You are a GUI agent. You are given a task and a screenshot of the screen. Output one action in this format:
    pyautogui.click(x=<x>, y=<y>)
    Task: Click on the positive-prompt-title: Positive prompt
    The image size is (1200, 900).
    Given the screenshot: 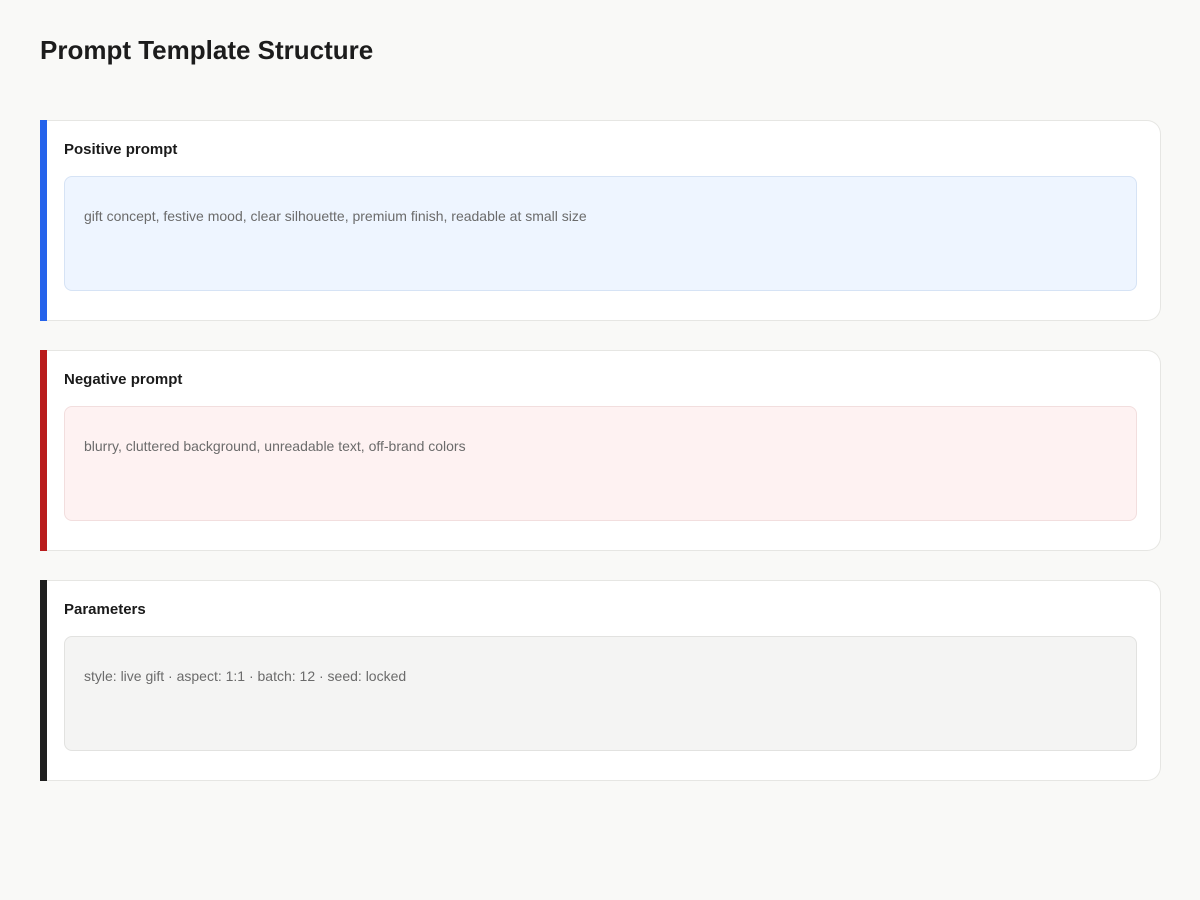 What is the action you would take?
    pyautogui.click(x=121, y=149)
    